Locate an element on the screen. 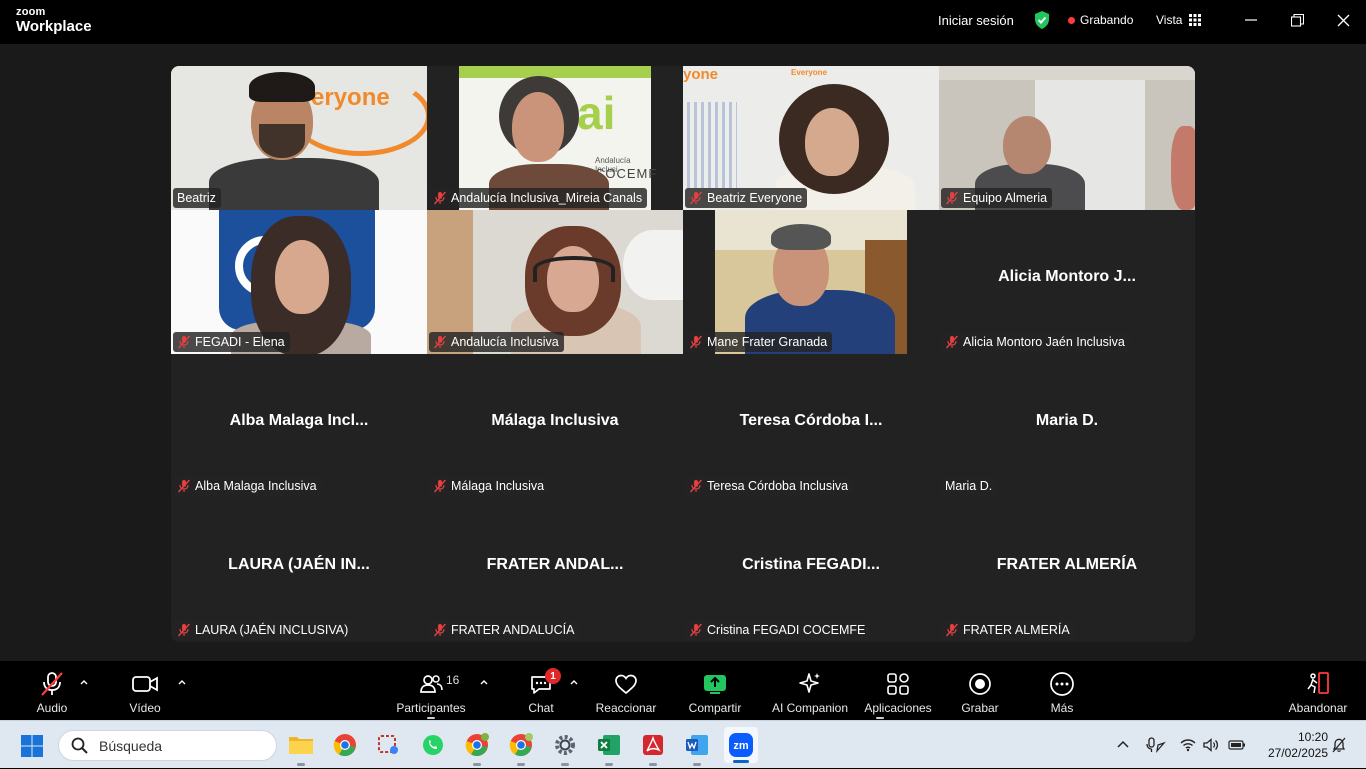 The image size is (1366, 769). chat-options-chevron-icon is located at coordinates (574, 682).